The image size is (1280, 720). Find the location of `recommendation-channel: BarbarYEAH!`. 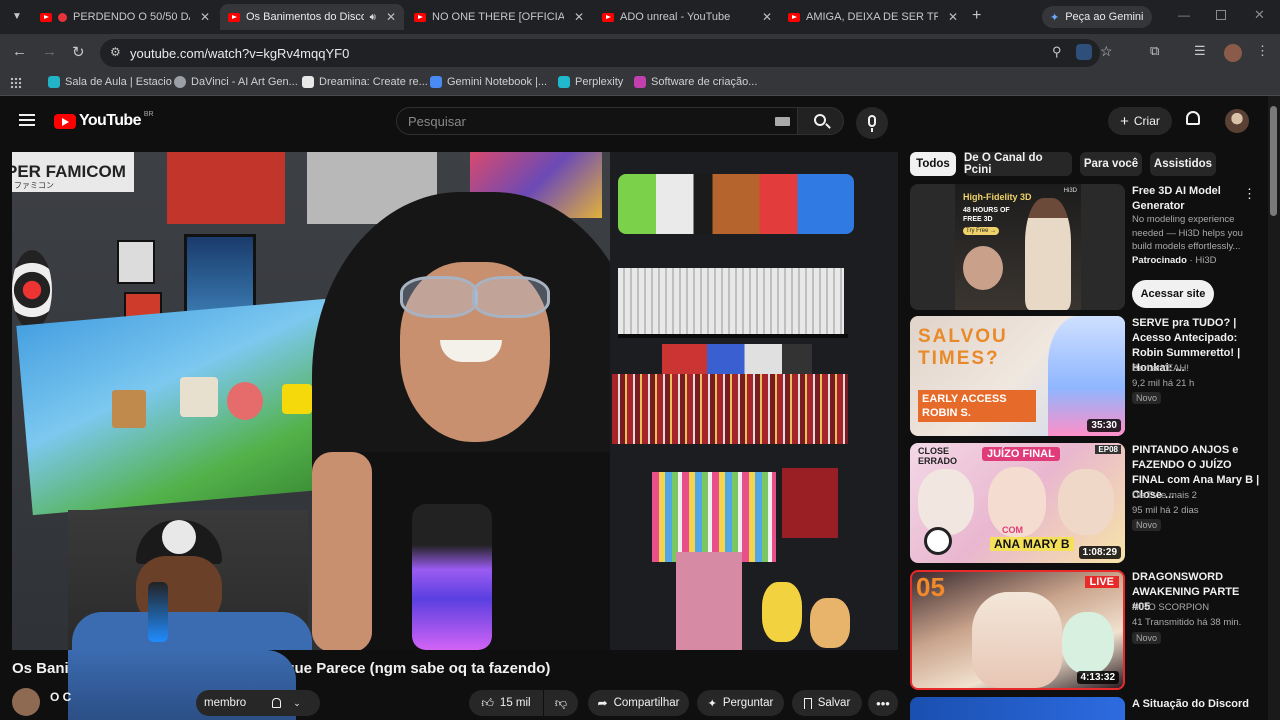

recommendation-channel: BarbarYEAH! is located at coordinates (1160, 369).